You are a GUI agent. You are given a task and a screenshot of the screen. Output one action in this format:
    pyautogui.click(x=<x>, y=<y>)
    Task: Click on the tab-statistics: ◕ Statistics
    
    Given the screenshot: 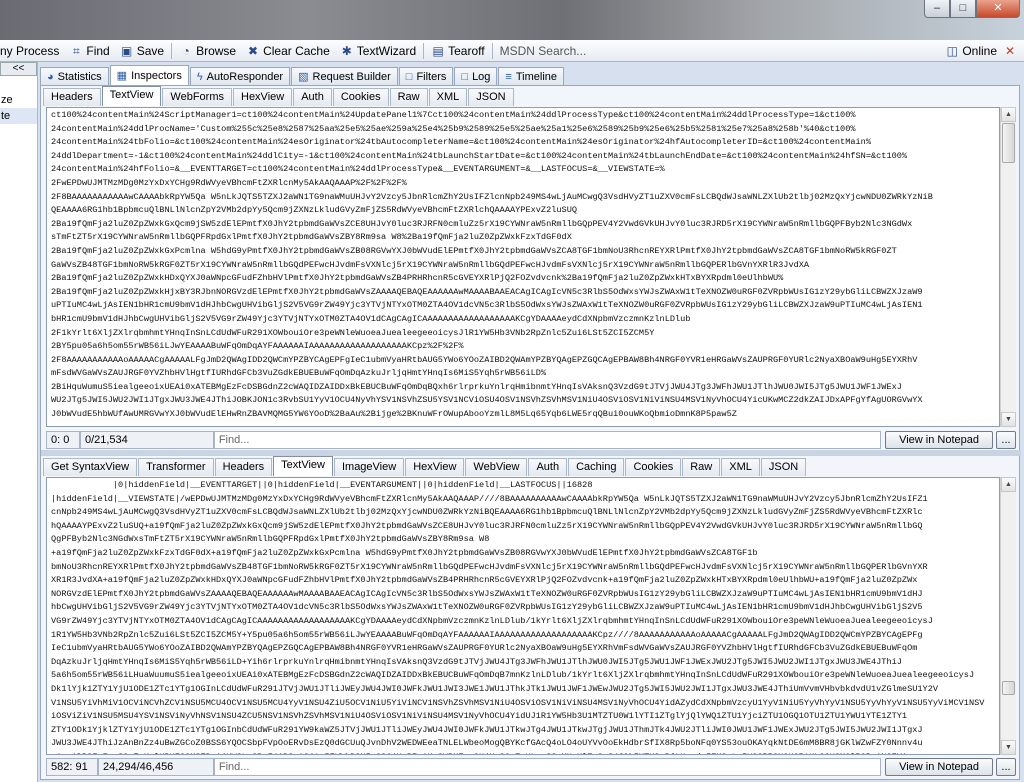 What is the action you would take?
    pyautogui.click(x=74, y=76)
    